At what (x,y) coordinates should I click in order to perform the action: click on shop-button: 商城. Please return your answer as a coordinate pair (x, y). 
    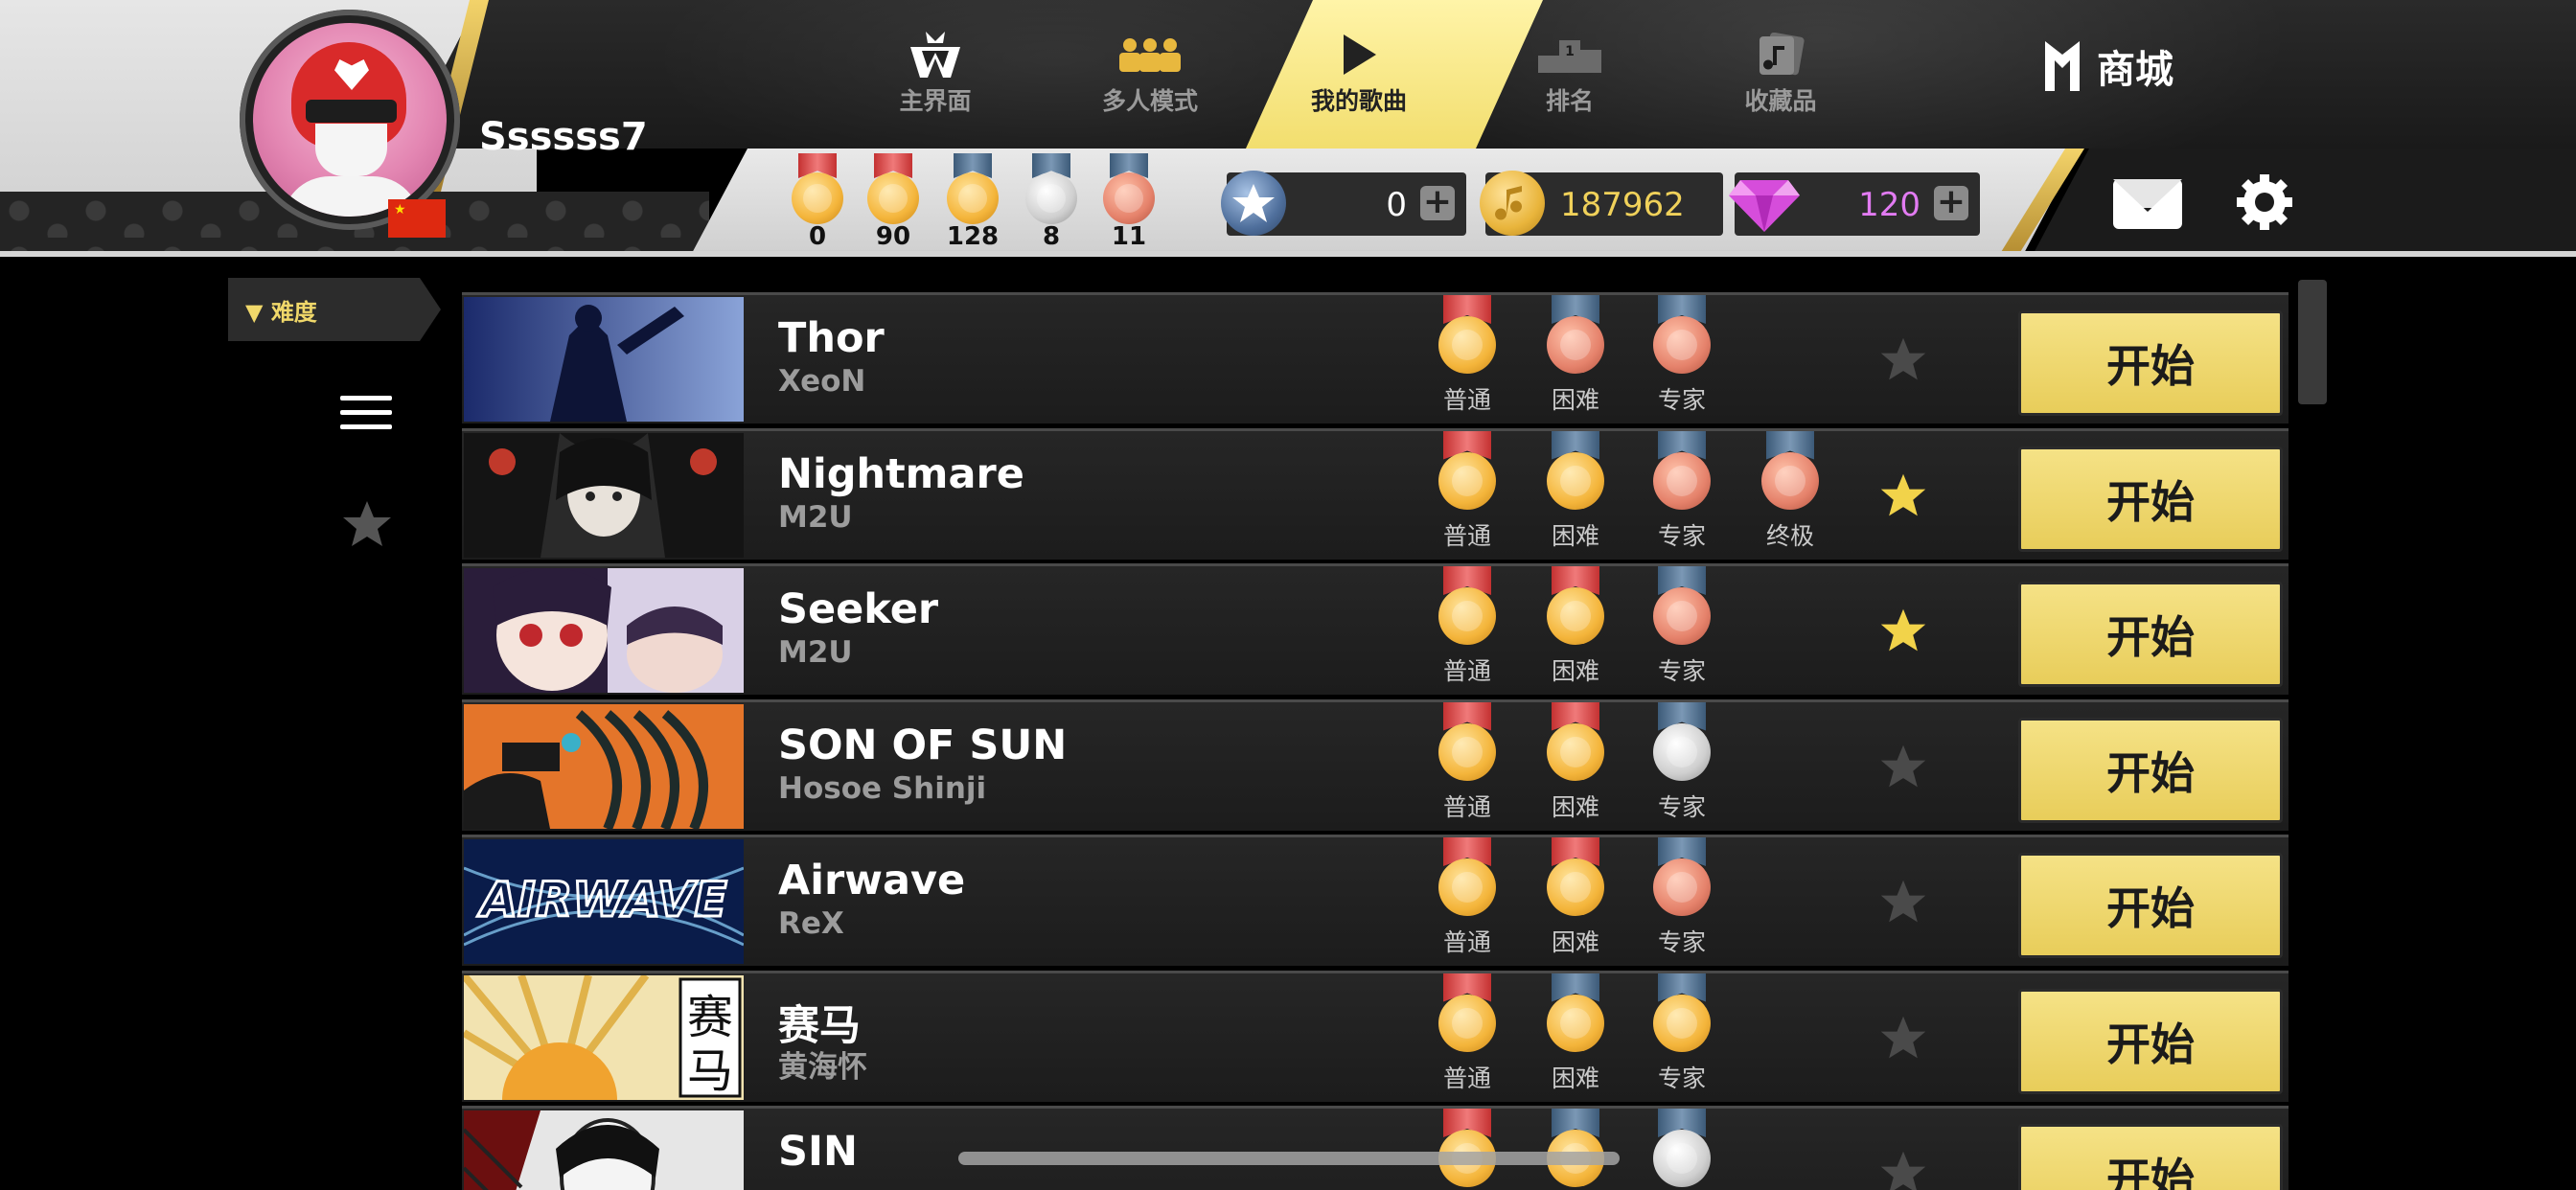
    Looking at the image, I should click on (2107, 66).